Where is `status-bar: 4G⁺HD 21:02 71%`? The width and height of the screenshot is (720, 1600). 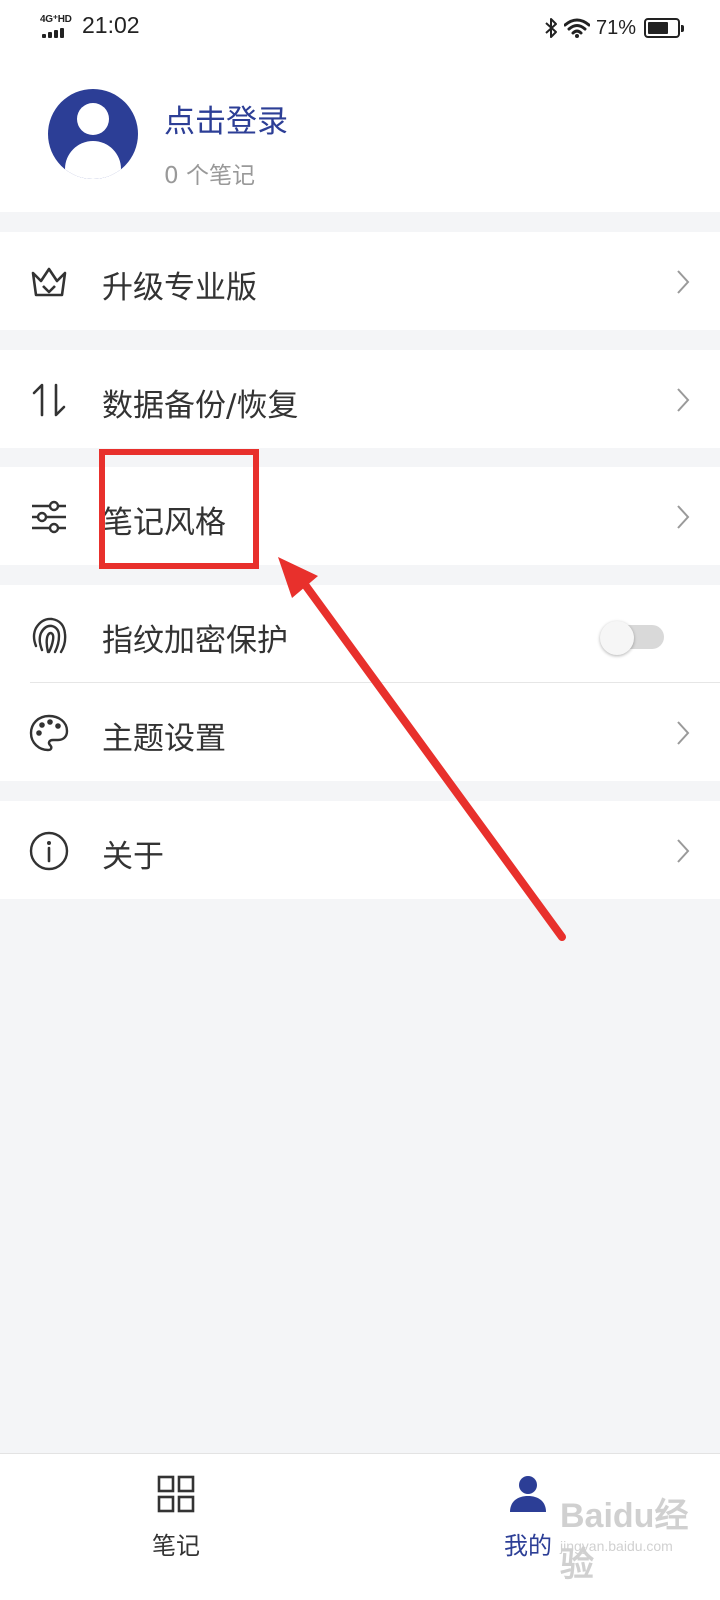 status-bar: 4G⁺HD 21:02 71% is located at coordinates (360, 28).